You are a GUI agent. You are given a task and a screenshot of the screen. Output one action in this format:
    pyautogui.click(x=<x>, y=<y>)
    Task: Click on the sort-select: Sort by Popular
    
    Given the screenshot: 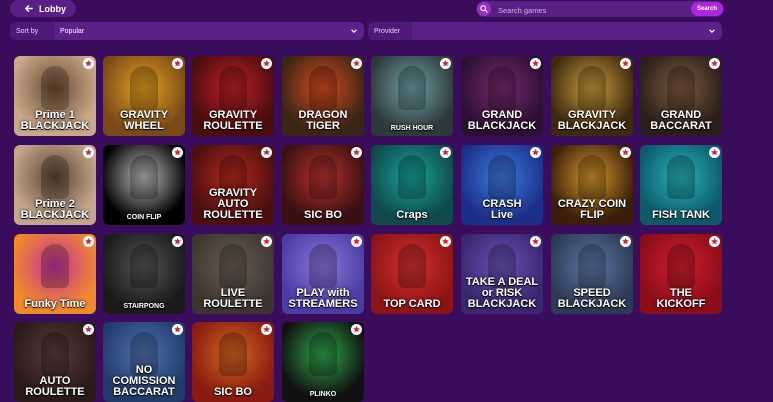 What is the action you would take?
    pyautogui.click(x=187, y=31)
    